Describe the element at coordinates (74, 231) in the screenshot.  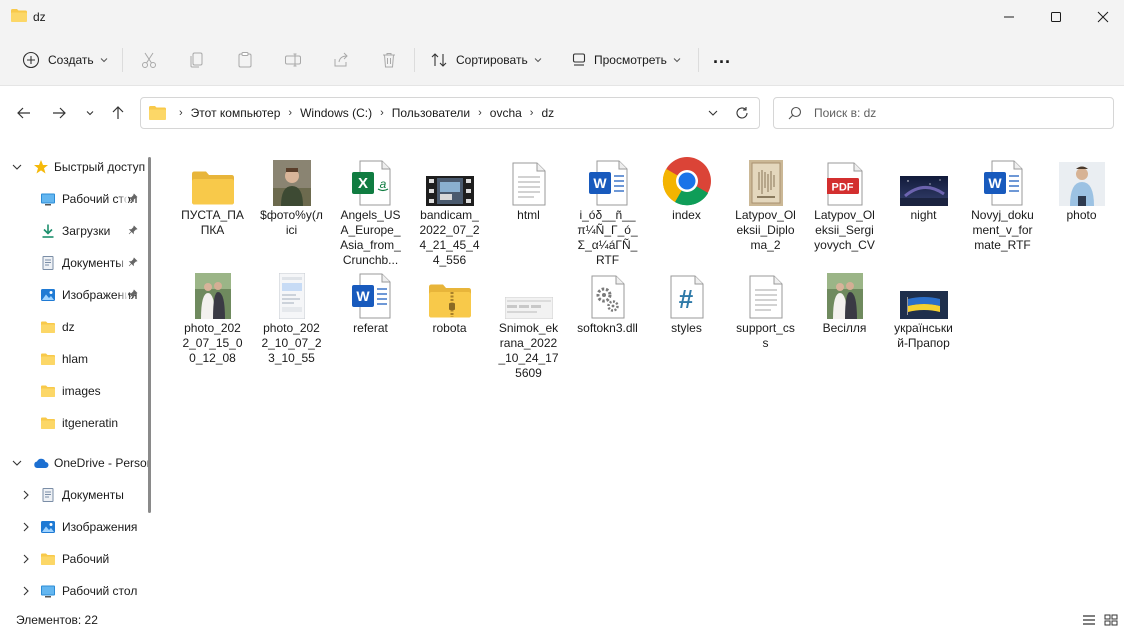
I see `sidebar-item: Загрузки` at that location.